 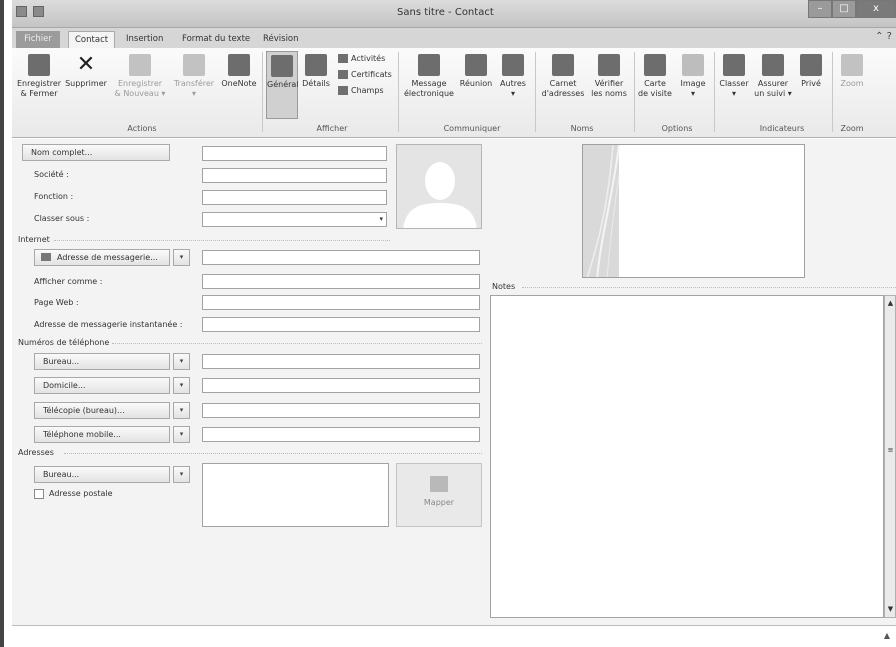 I want to click on help-icon: ⌃ ?, so click(x=883, y=36).